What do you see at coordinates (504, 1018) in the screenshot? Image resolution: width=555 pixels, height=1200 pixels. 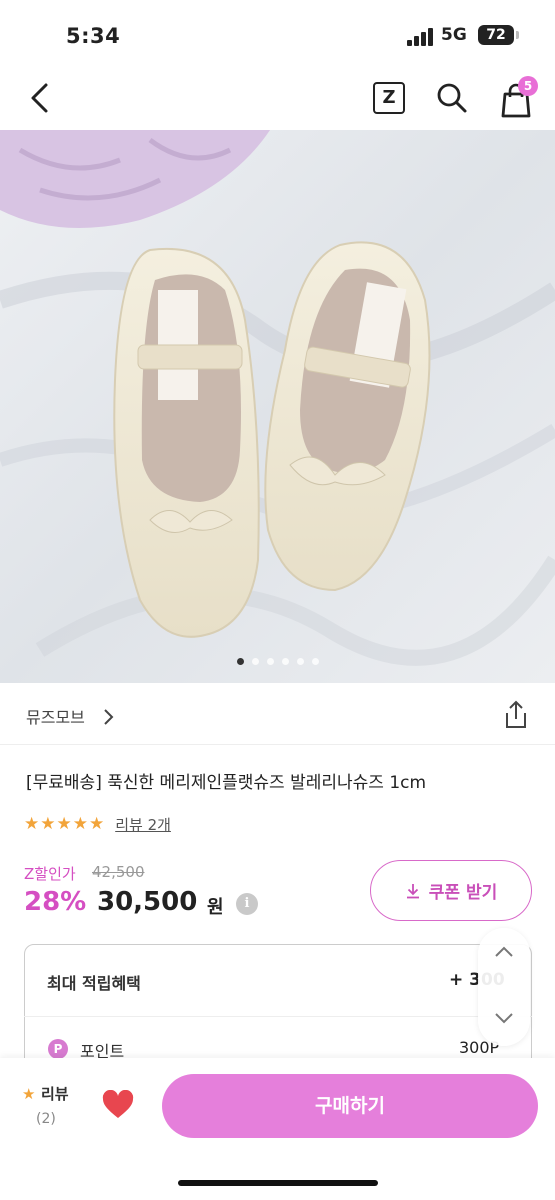 I see `chevron-down-icon` at bounding box center [504, 1018].